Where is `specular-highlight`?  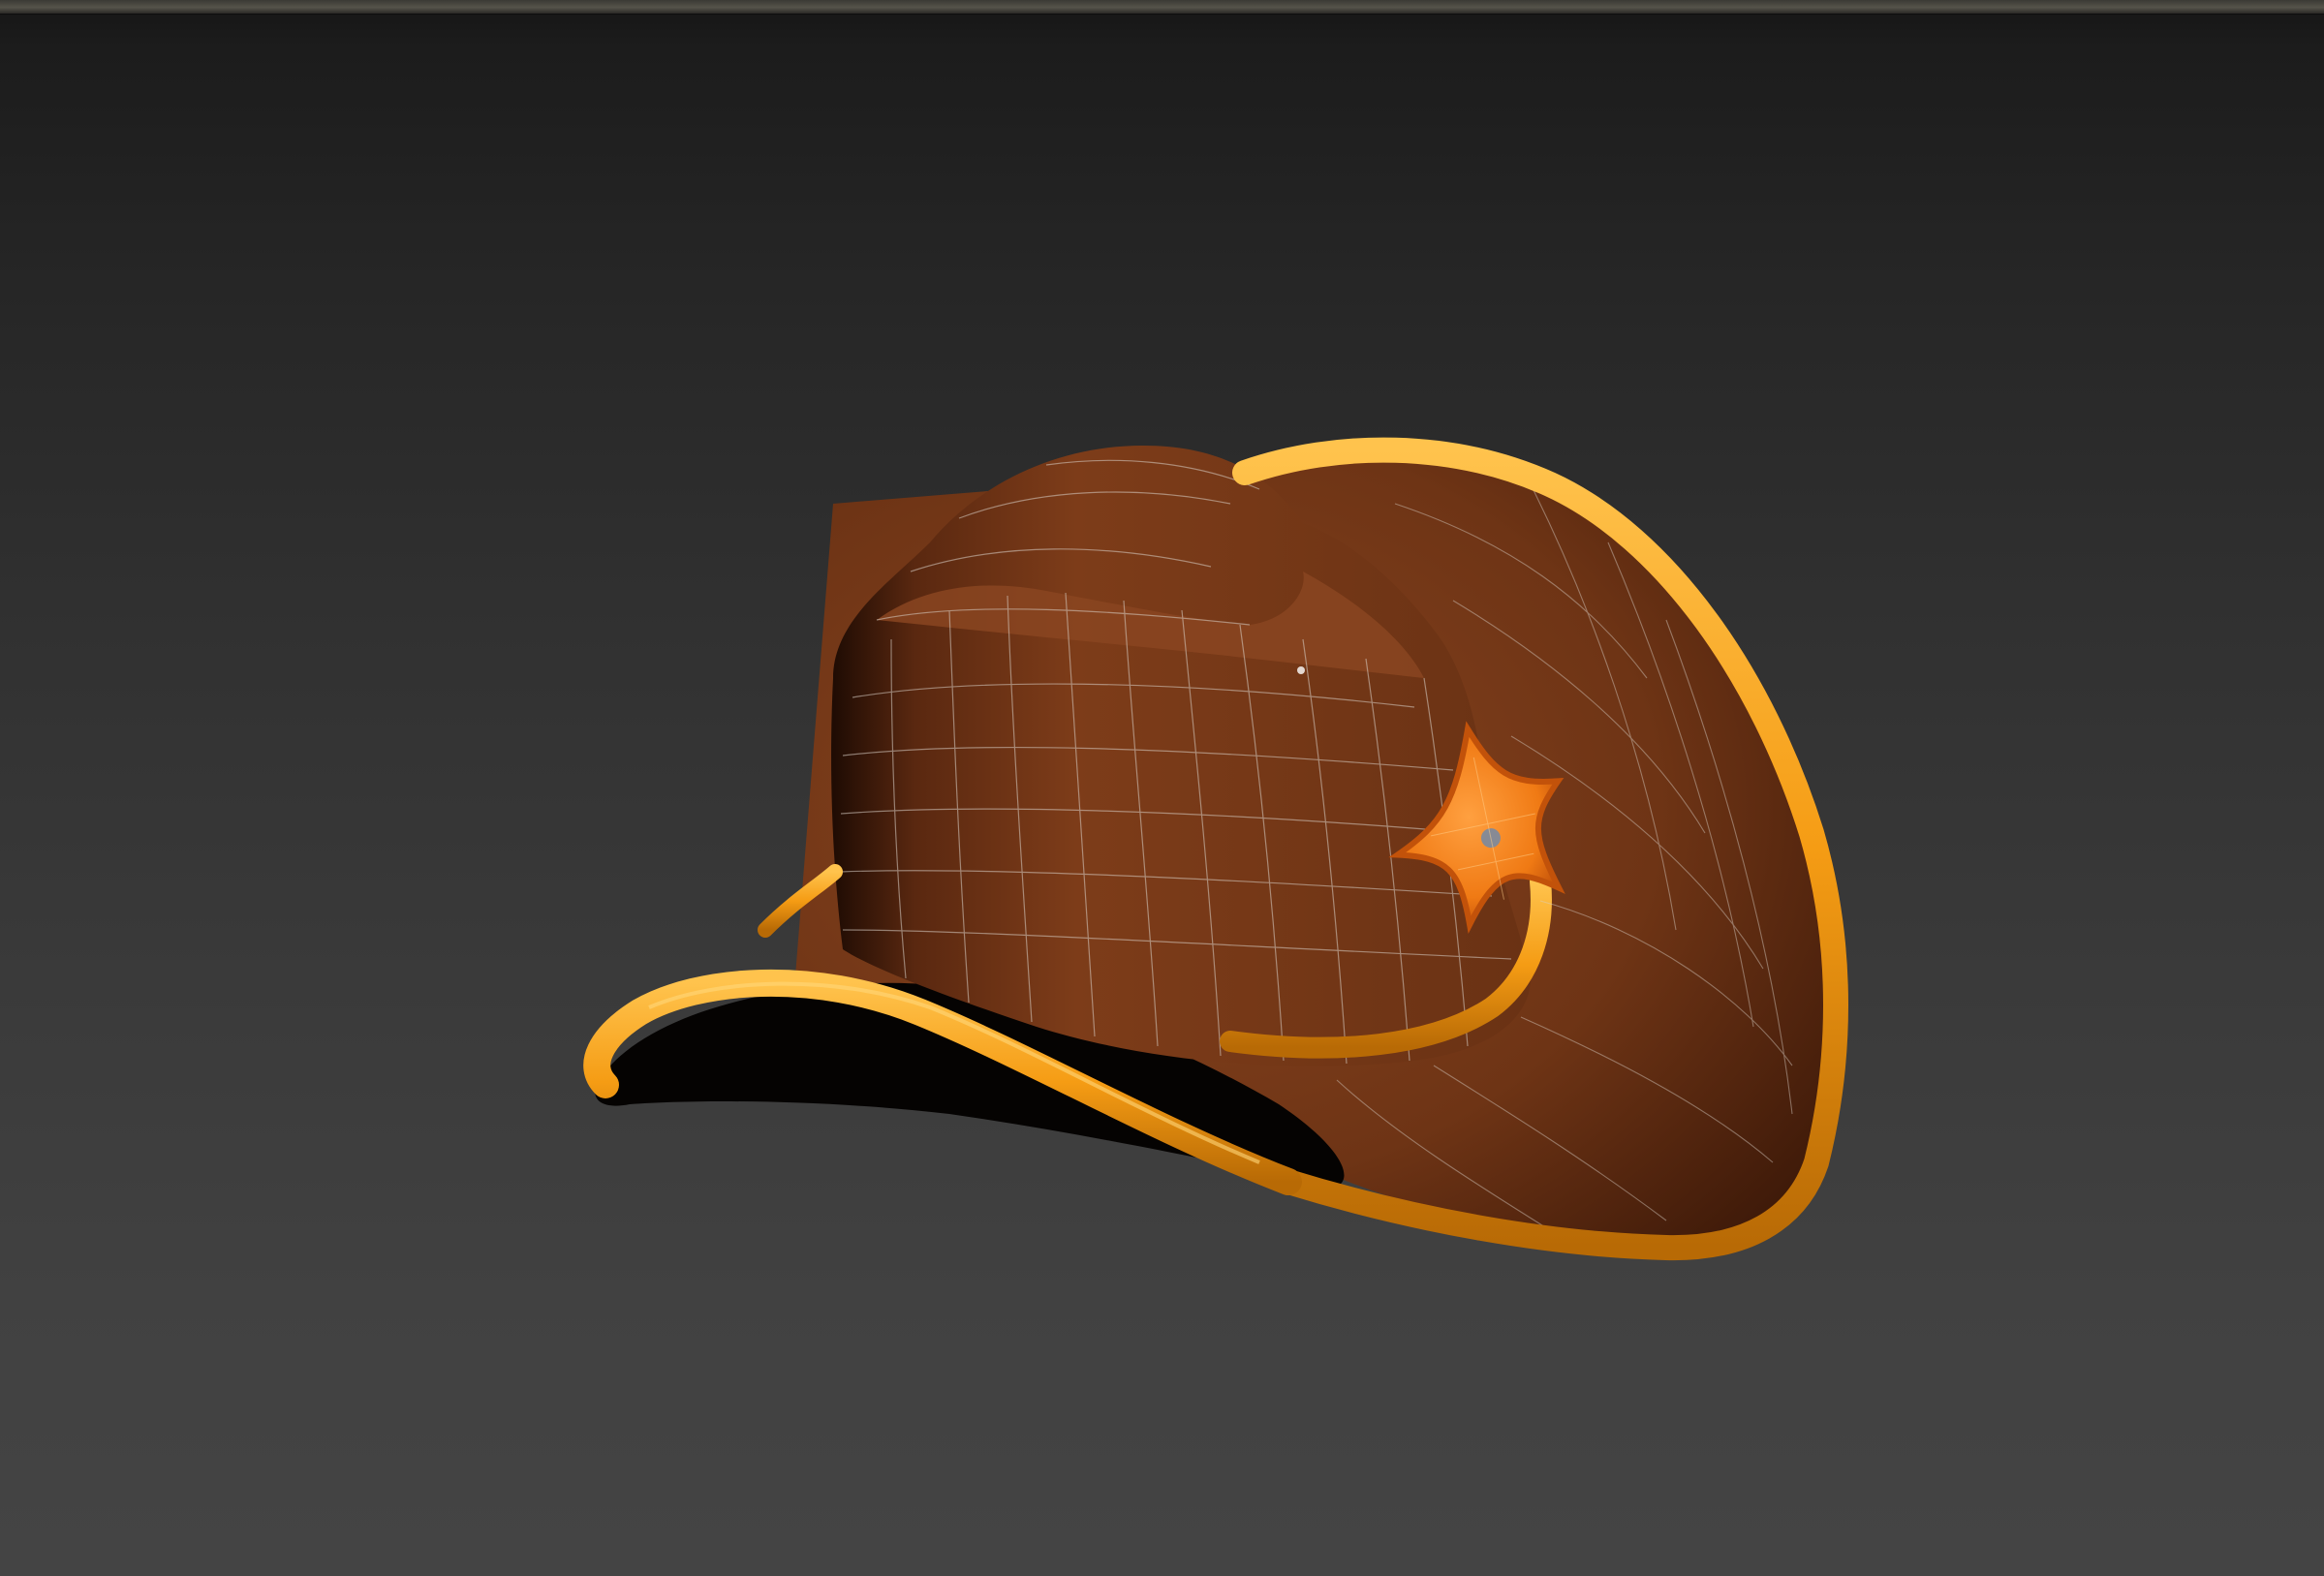 specular-highlight is located at coordinates (1301, 670).